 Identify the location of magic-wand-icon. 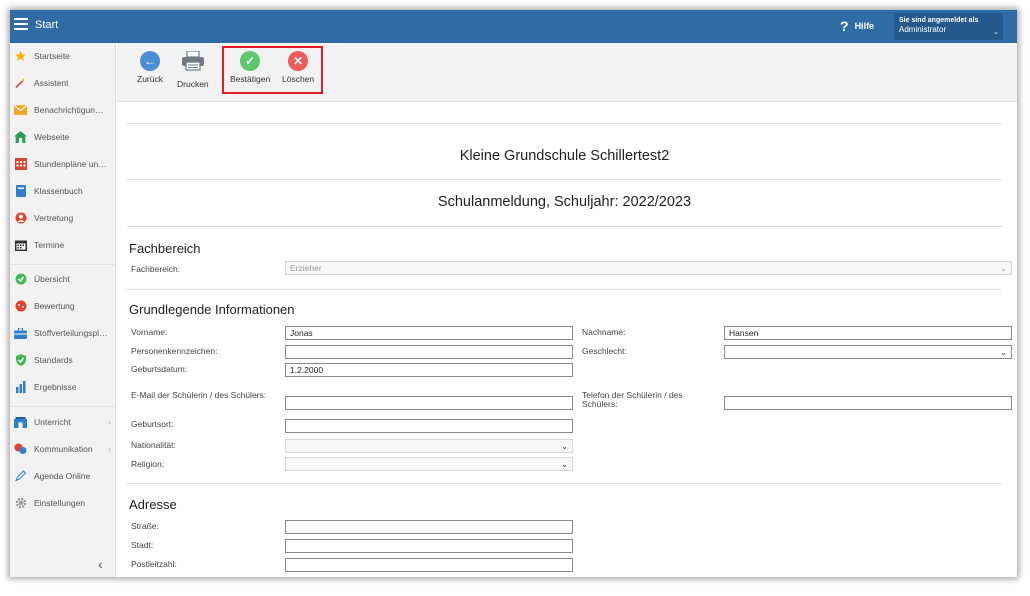
(20, 83).